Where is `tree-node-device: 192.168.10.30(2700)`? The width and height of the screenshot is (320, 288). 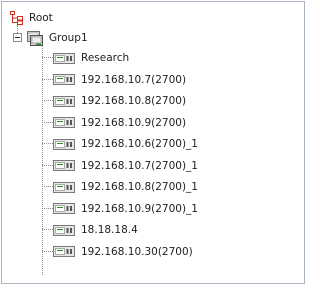 tree-node-device: 192.168.10.30(2700) is located at coordinates (124, 252).